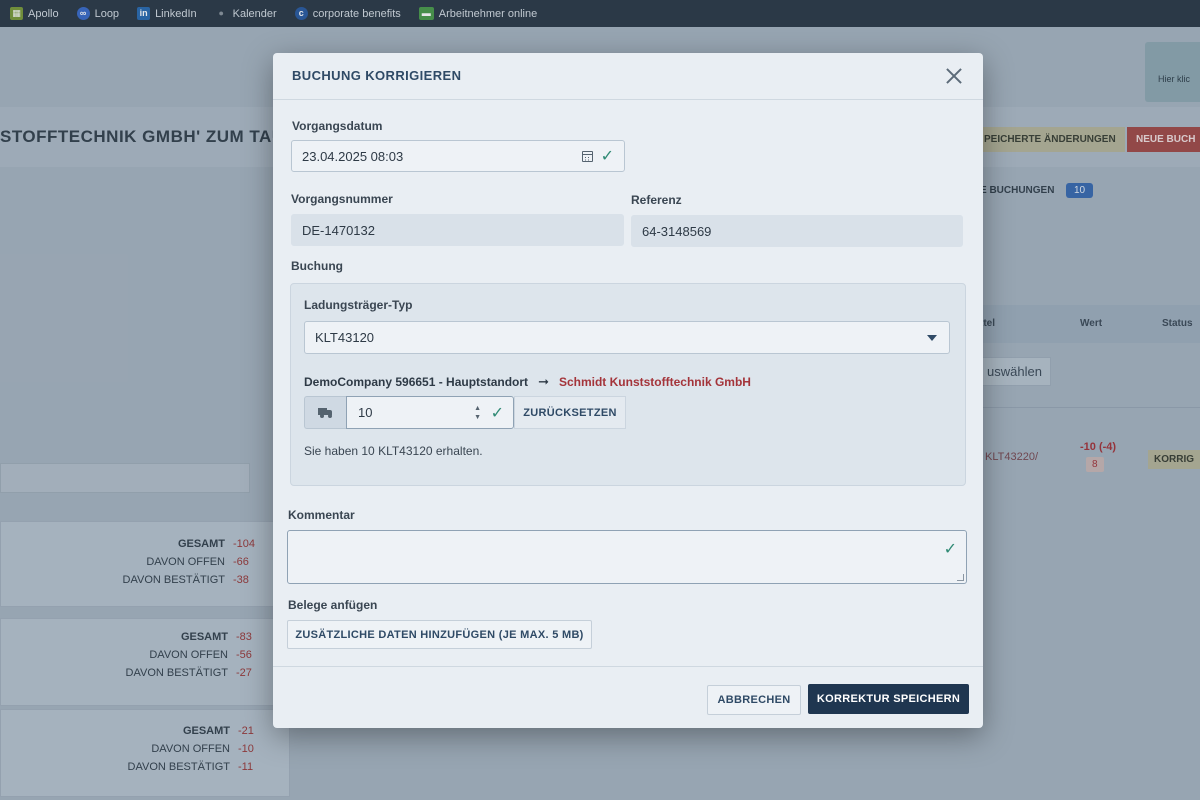 This screenshot has height=800, width=1200. I want to click on close-icon, so click(954, 76).